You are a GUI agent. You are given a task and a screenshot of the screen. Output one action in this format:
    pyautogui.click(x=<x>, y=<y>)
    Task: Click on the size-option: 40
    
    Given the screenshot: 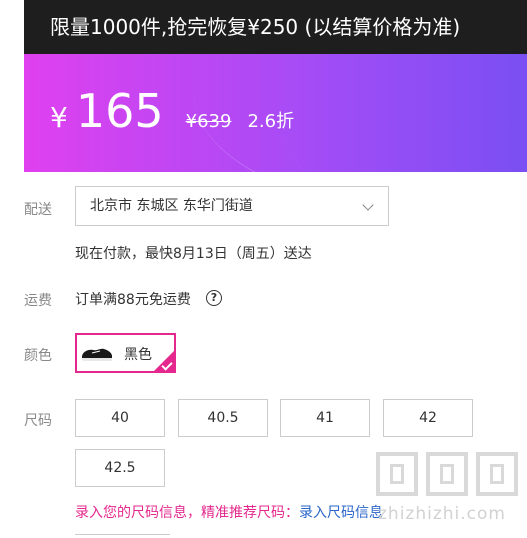 What is the action you would take?
    pyautogui.click(x=120, y=418)
    